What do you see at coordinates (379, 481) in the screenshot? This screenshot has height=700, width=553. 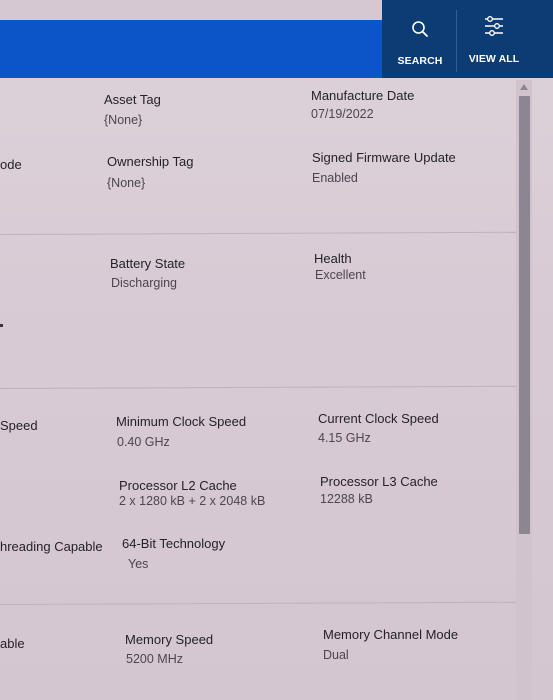 I see `l3-cache-label: Processor L3 Cache` at bounding box center [379, 481].